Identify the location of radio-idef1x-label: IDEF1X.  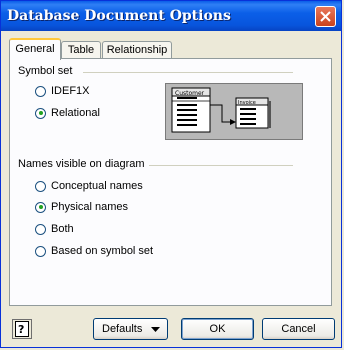
(70, 91).